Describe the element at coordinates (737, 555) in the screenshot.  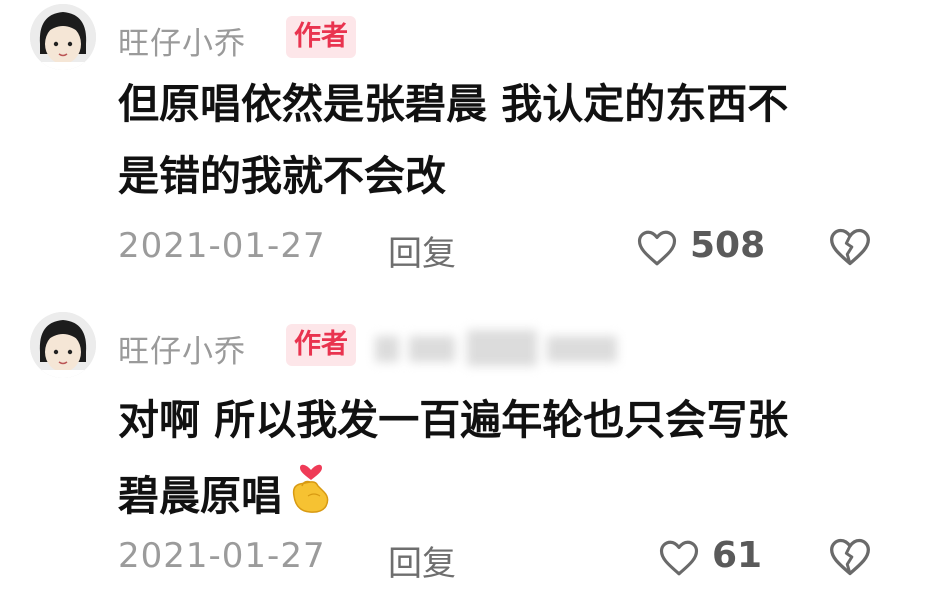
I see `like-count: 61` at that location.